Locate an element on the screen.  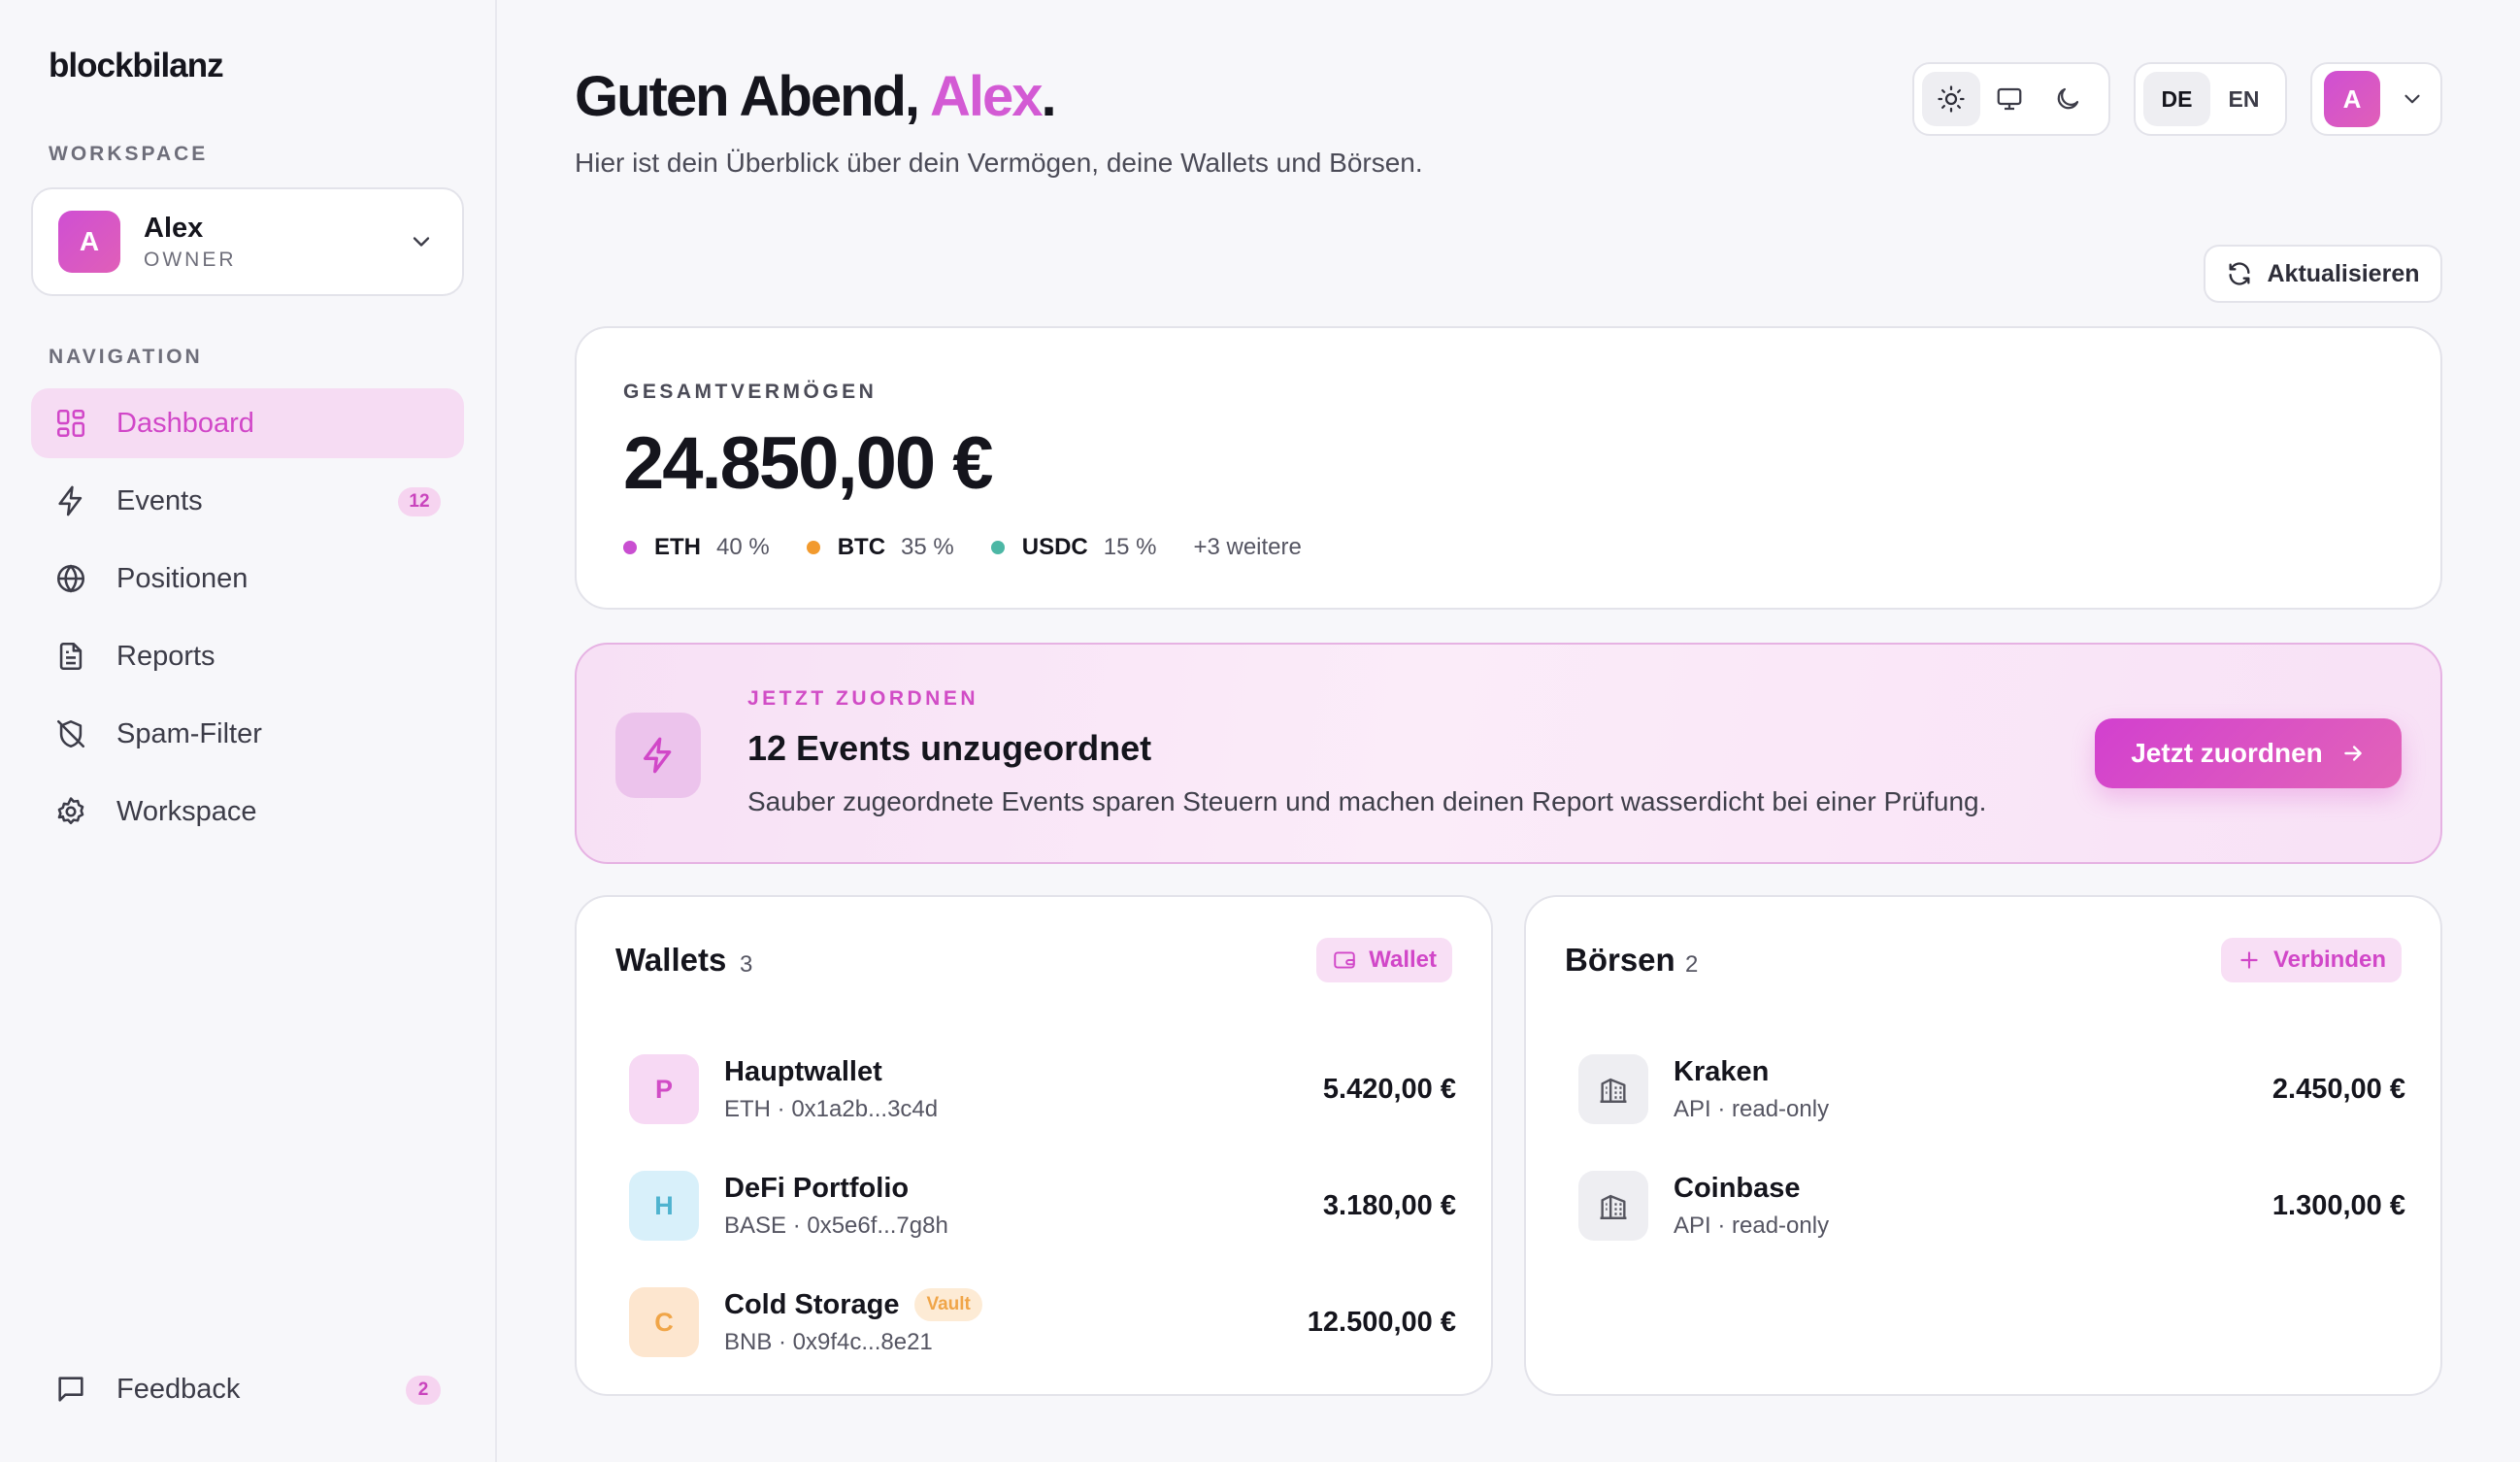
sidebar-item-label: Feedback is located at coordinates (178, 1389).